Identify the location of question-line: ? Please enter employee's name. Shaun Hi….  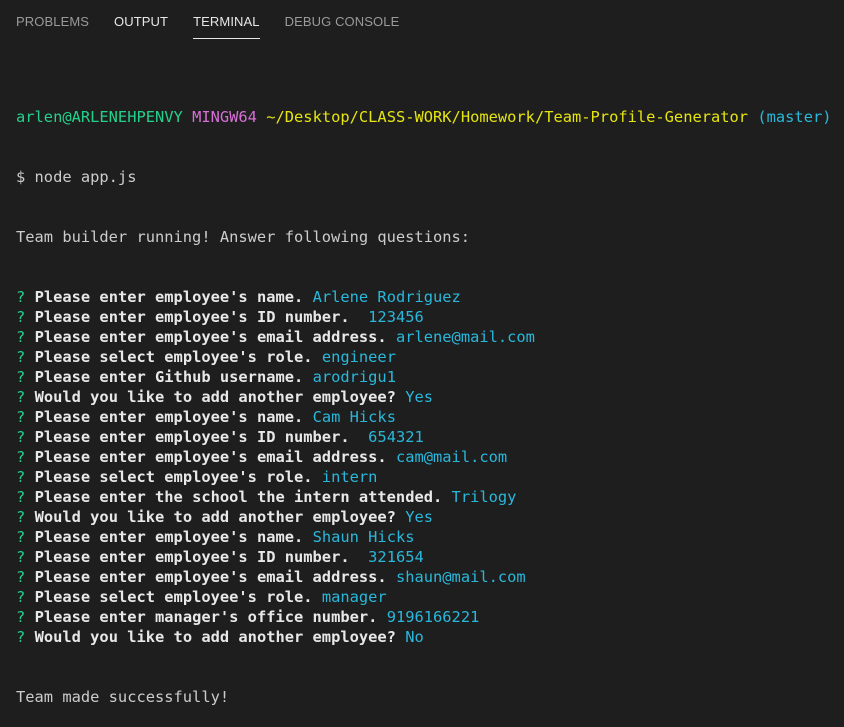
(430, 537).